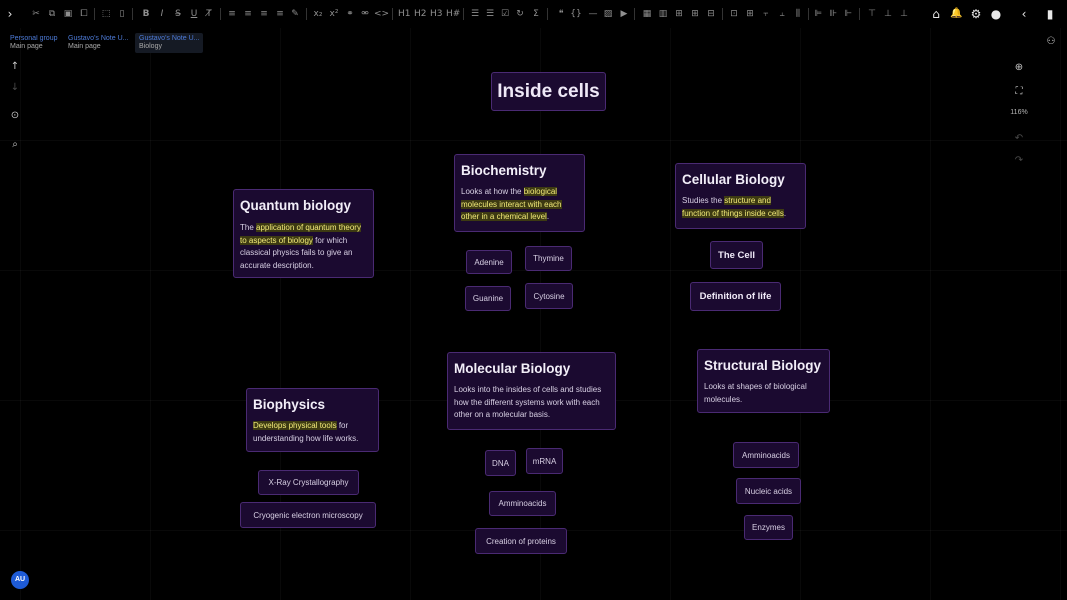 The height and width of the screenshot is (600, 1067). Describe the element at coordinates (576, 14) in the screenshot. I see `braces-icon: {}` at that location.